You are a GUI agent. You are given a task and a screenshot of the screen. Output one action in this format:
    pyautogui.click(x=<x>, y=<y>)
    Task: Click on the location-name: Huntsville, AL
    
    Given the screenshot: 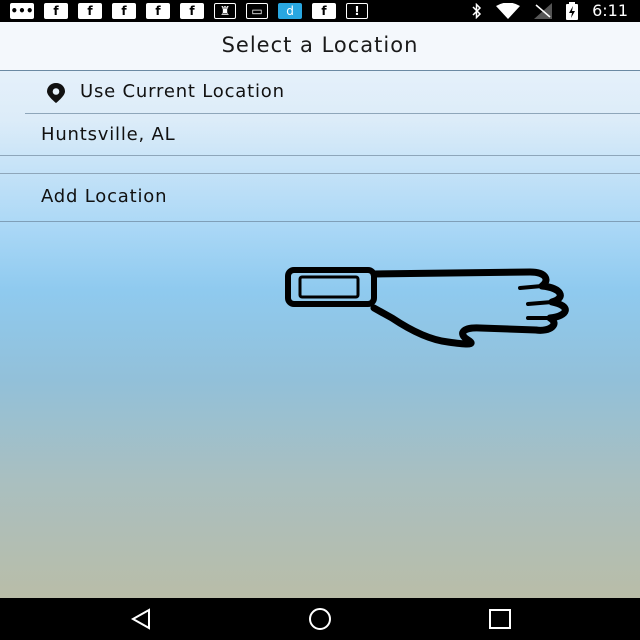 What is the action you would take?
    pyautogui.click(x=108, y=134)
    